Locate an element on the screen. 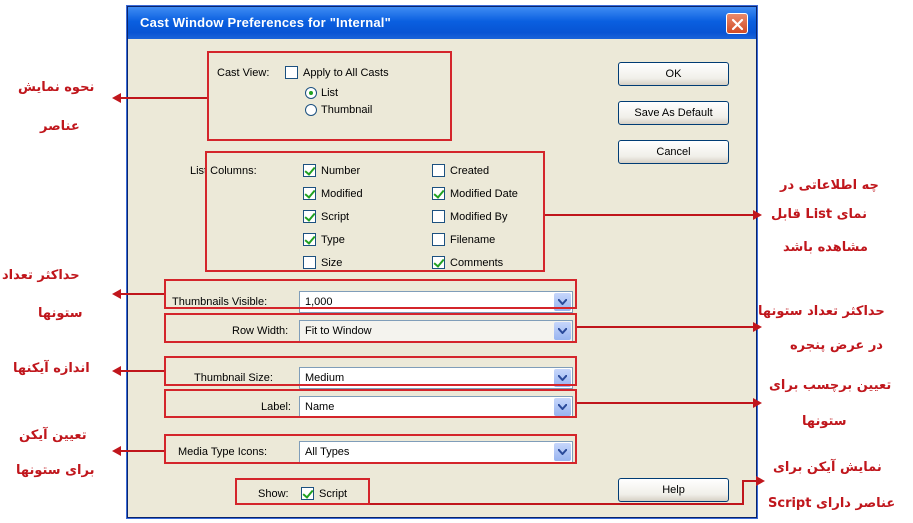  annotation-row-width-line2: در عرض پنجره is located at coordinates (836, 345).